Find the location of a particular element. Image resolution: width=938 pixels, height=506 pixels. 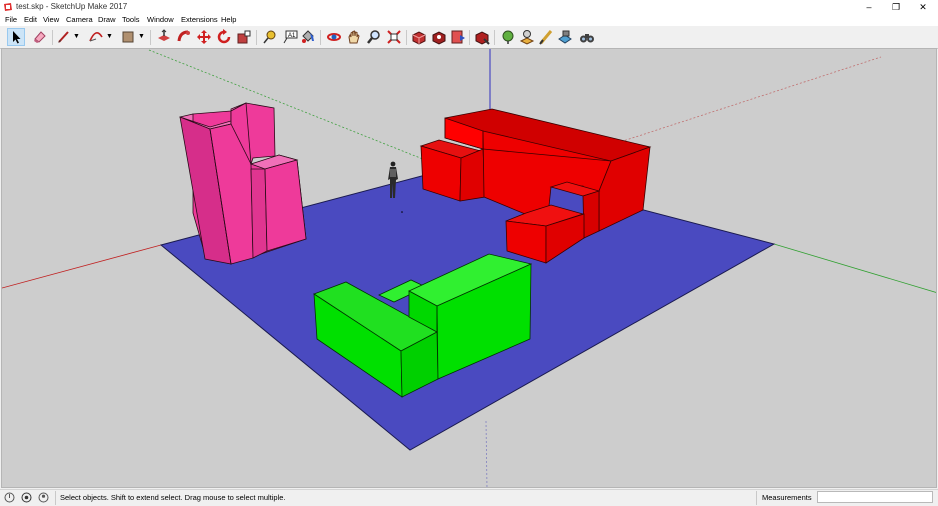

zoom-extents-icon is located at coordinates (394, 37).